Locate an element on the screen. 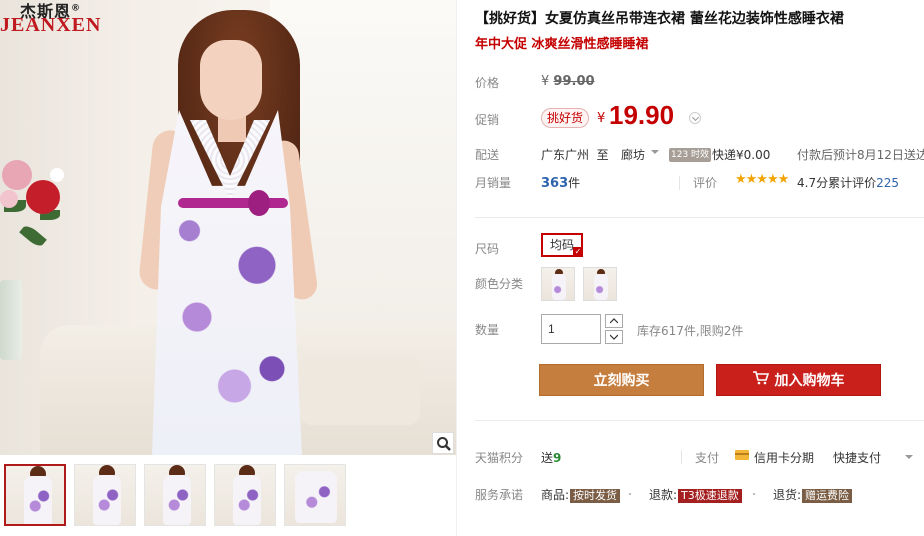  buy-now-button: 立刻购买 is located at coordinates (621, 380).